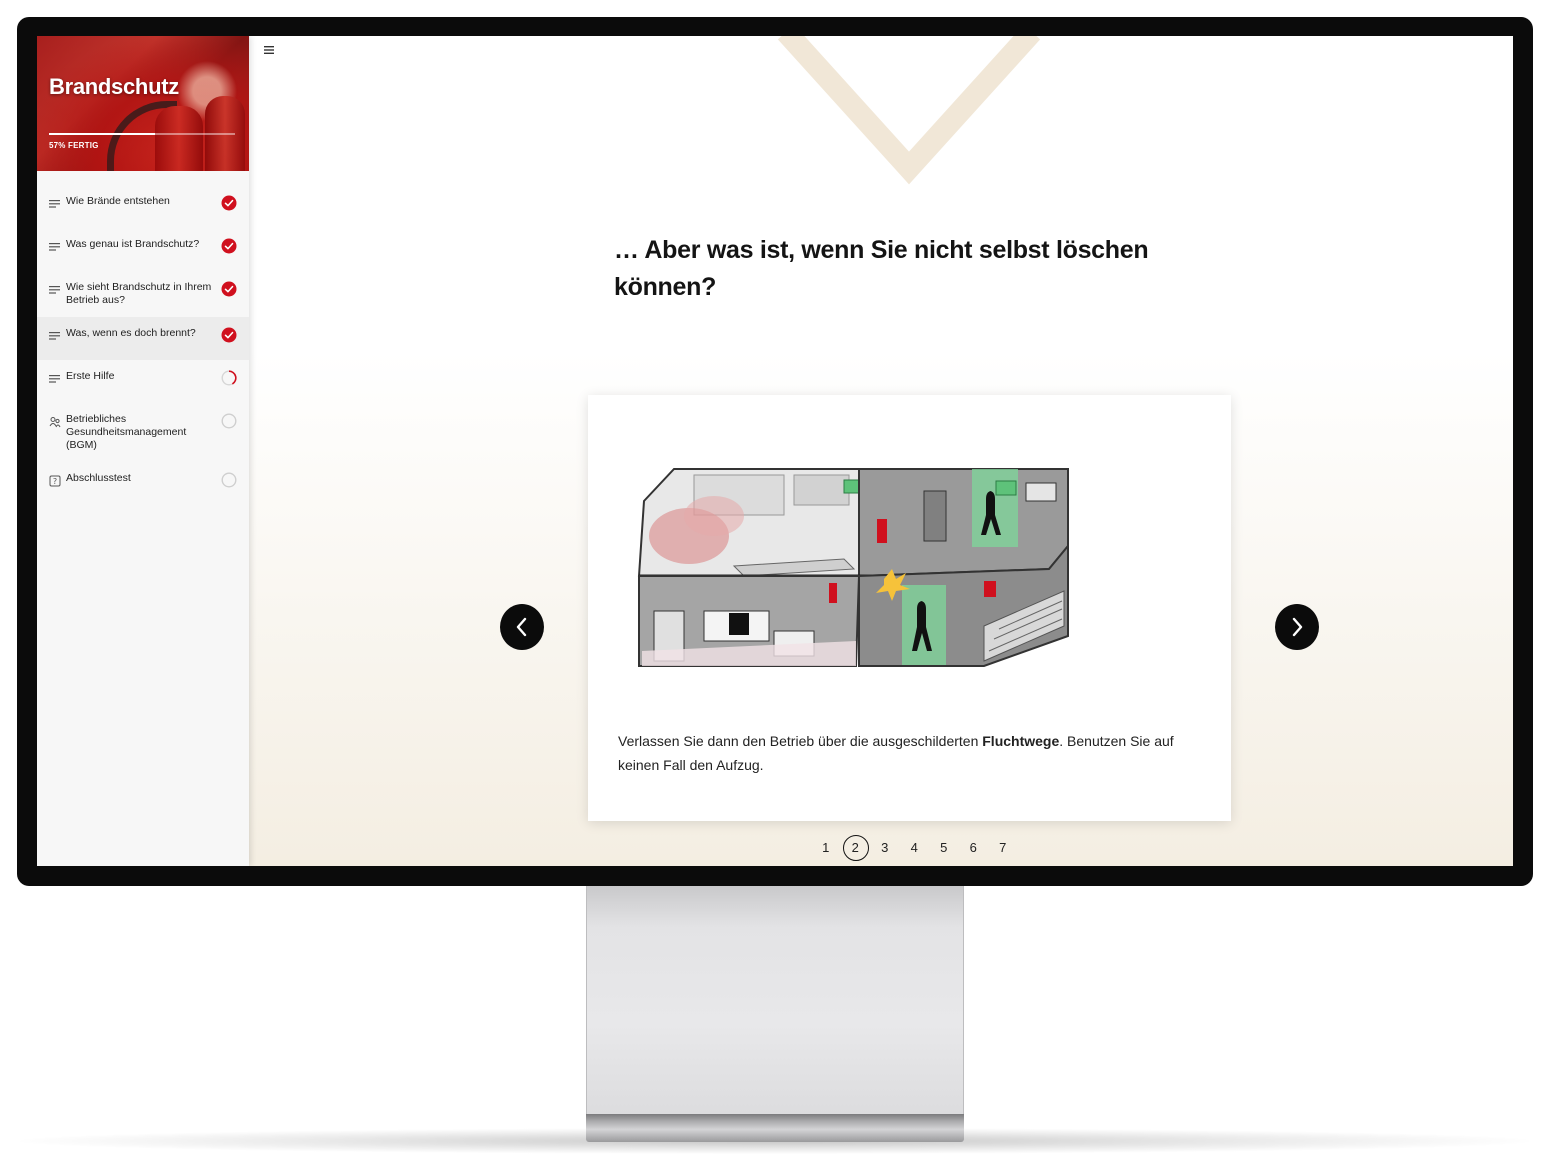  I want to click on lesson-label: Abschlusstest, so click(98, 478).